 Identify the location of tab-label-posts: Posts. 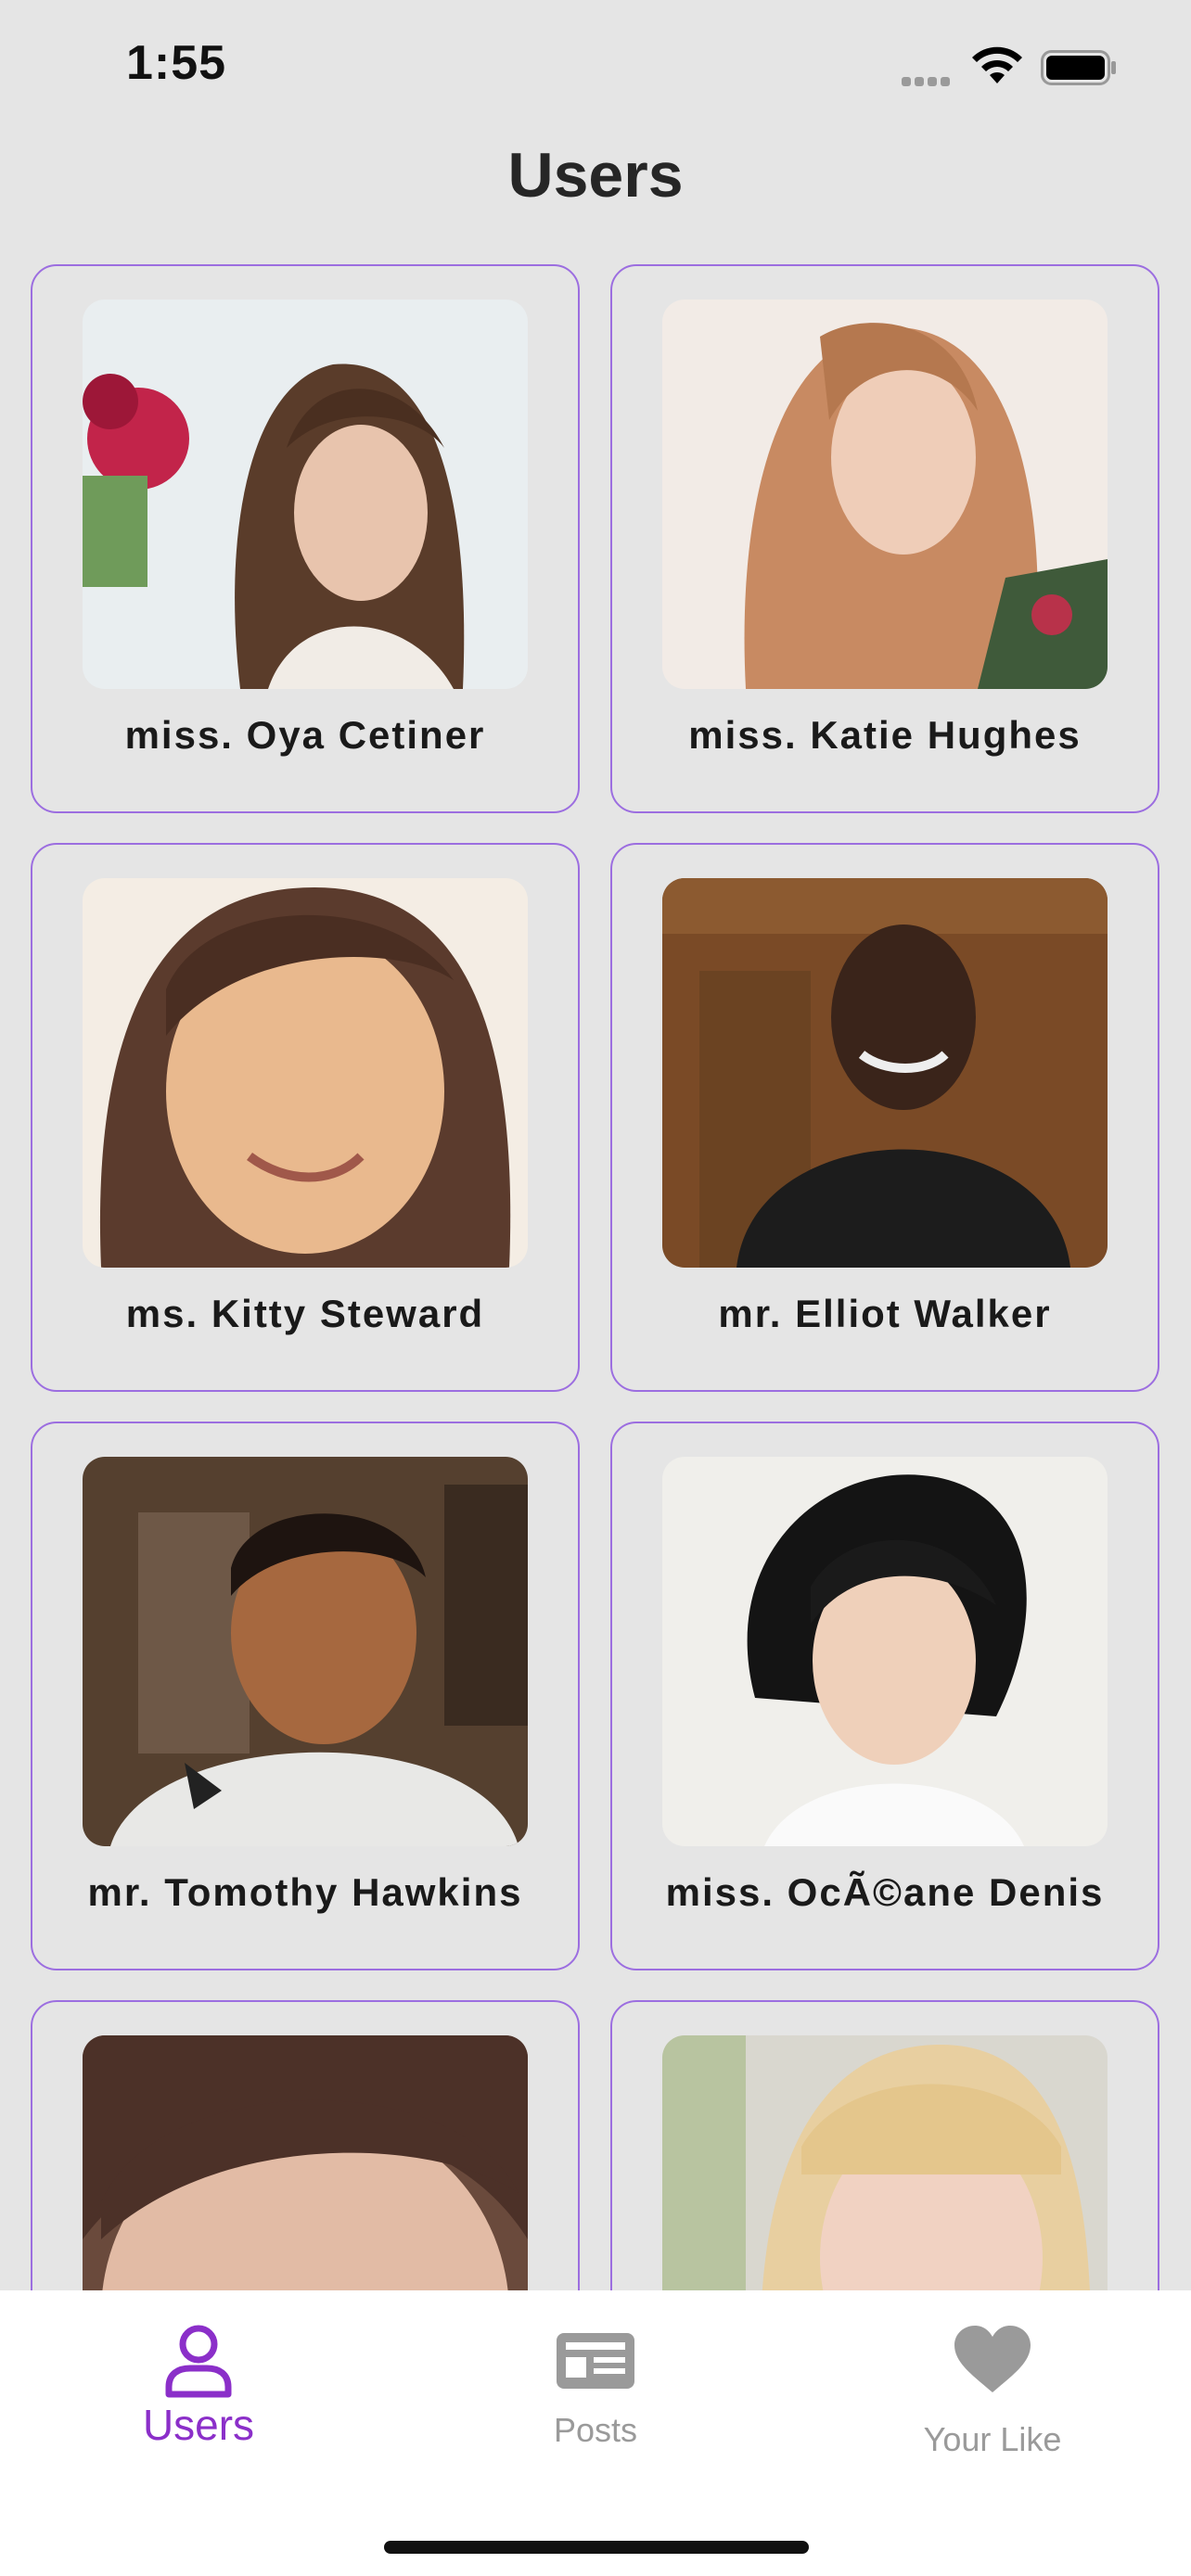
(595, 2430).